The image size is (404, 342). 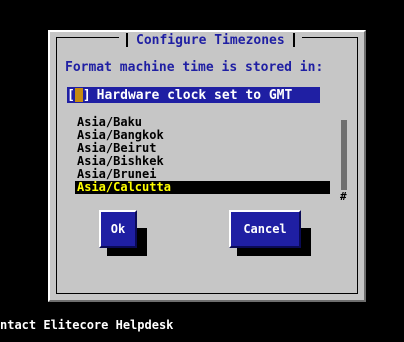 What do you see at coordinates (71, 95) in the screenshot?
I see `checkbox-open-bracket: [` at bounding box center [71, 95].